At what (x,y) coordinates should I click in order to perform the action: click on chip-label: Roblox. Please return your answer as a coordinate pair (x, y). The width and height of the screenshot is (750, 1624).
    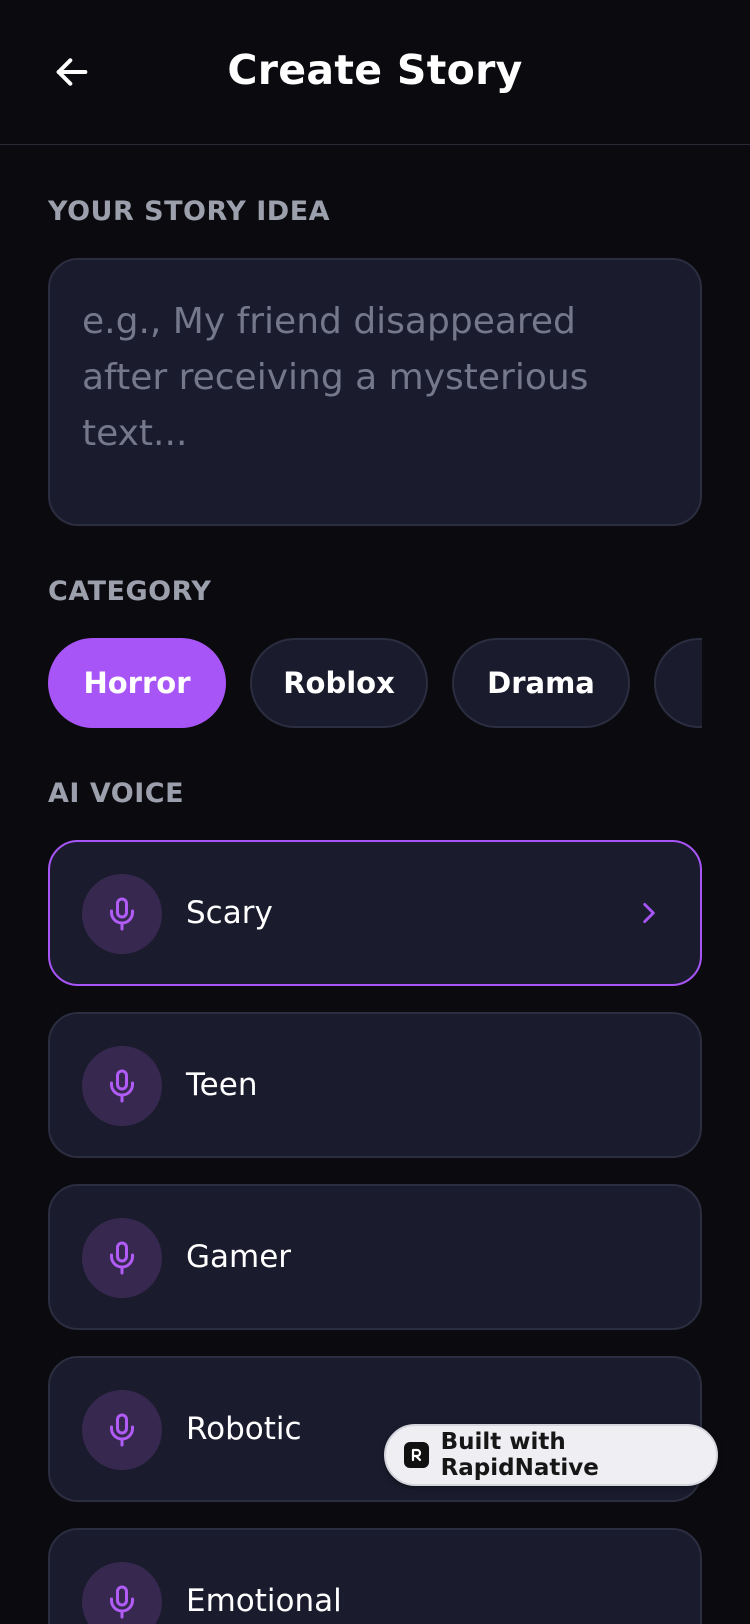
    Looking at the image, I should click on (339, 683).